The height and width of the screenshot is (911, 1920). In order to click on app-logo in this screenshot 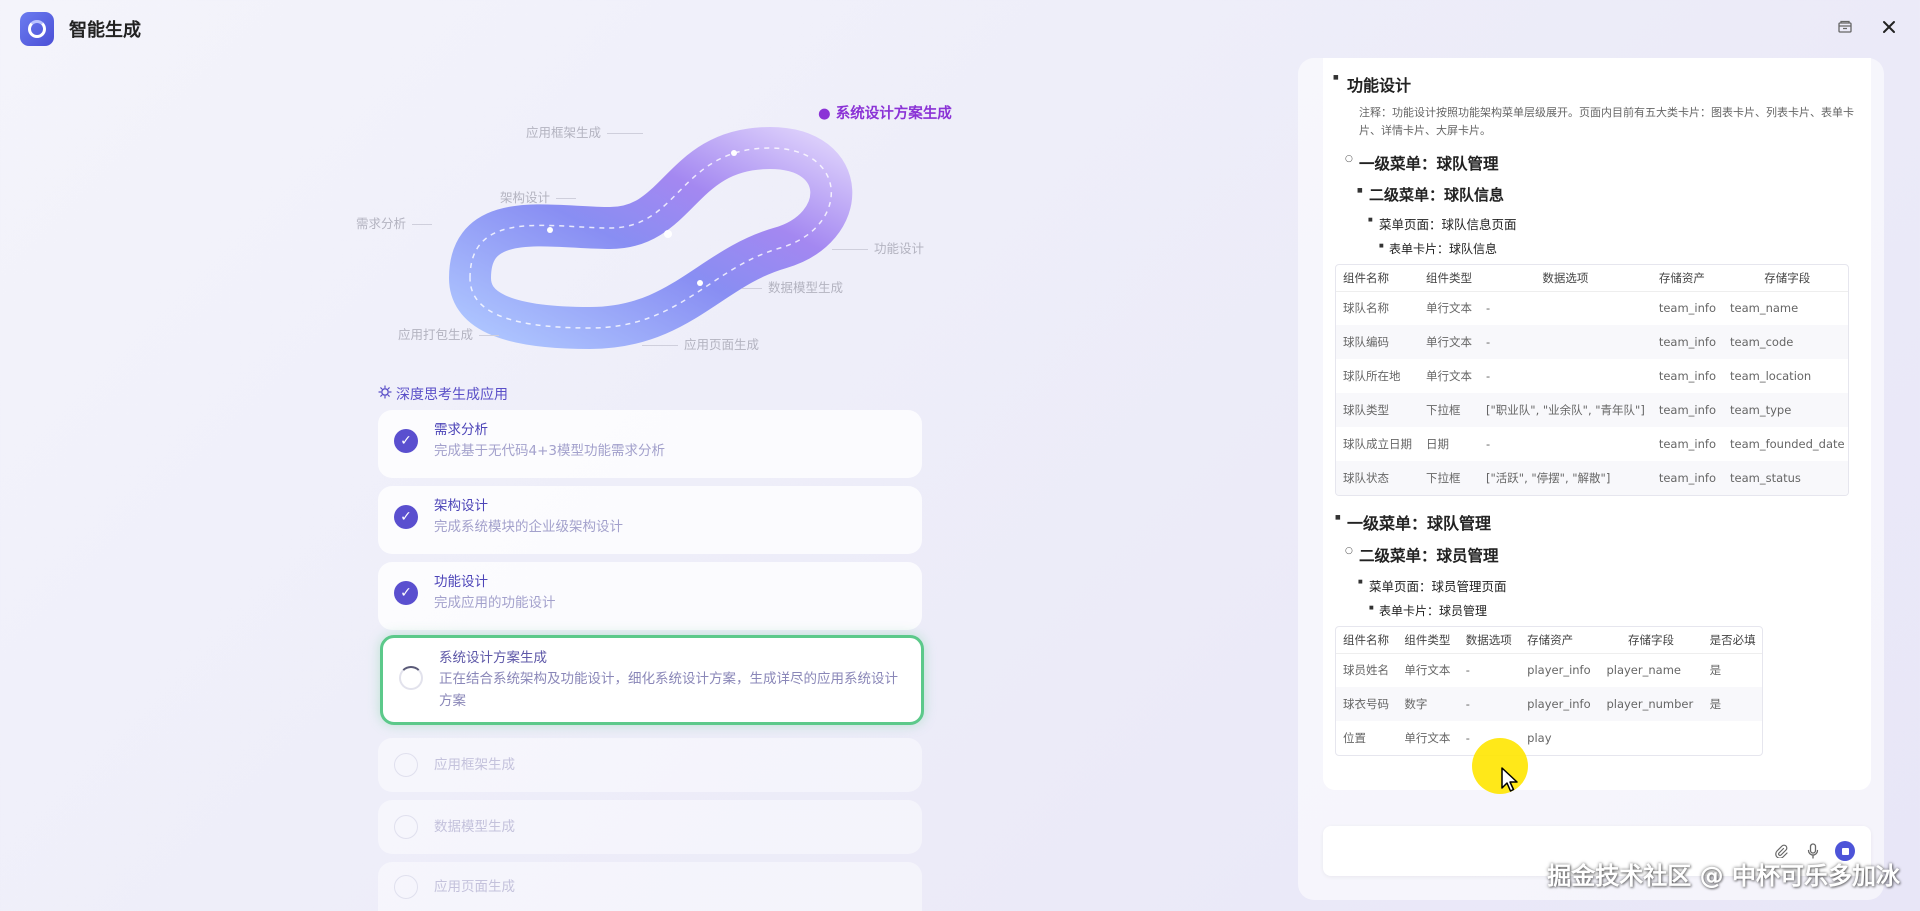, I will do `click(37, 29)`.